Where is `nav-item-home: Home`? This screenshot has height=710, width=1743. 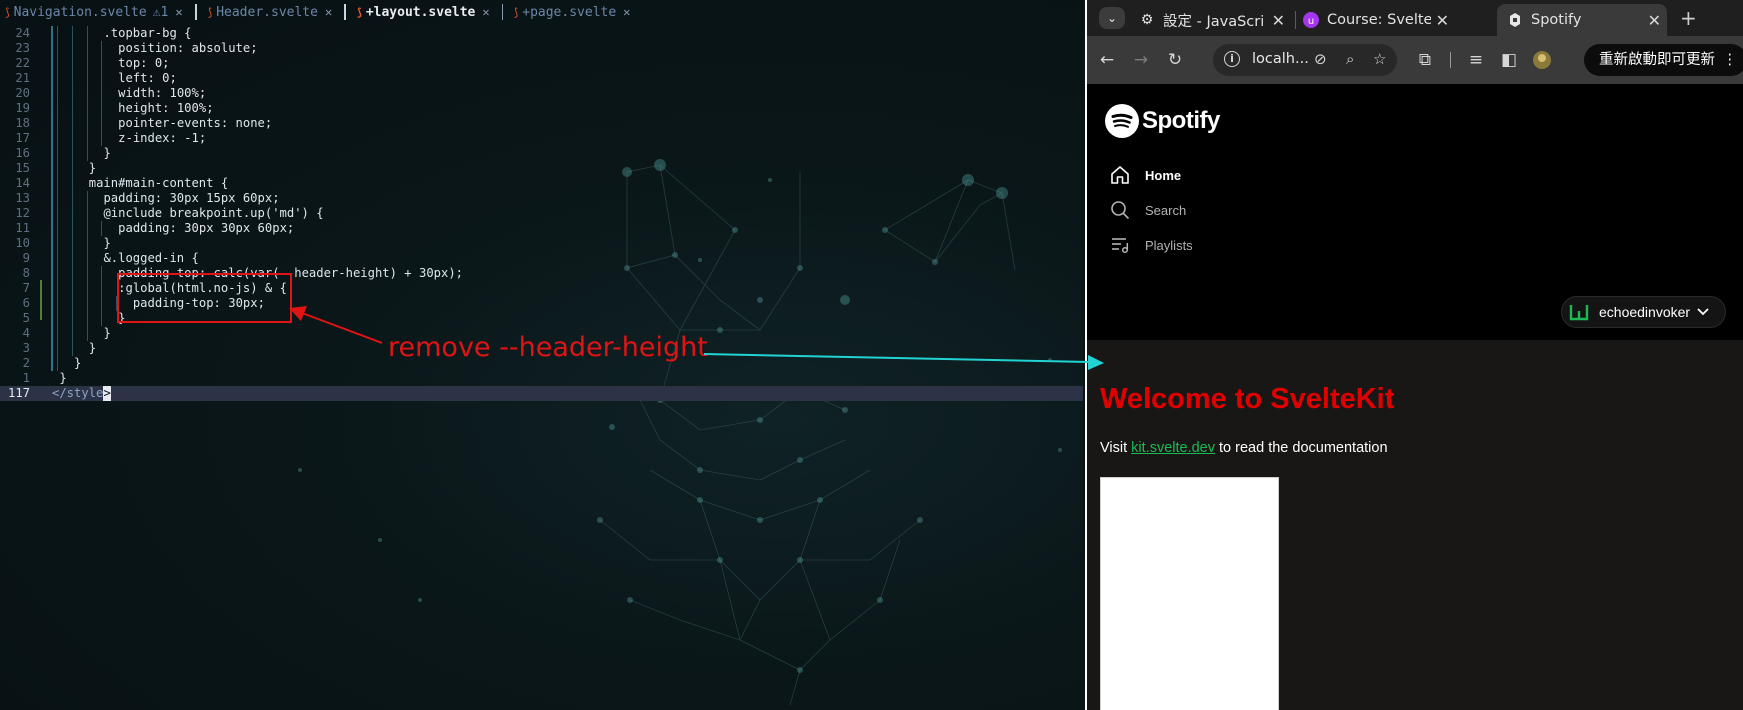 nav-item-home: Home is located at coordinates (1145, 175).